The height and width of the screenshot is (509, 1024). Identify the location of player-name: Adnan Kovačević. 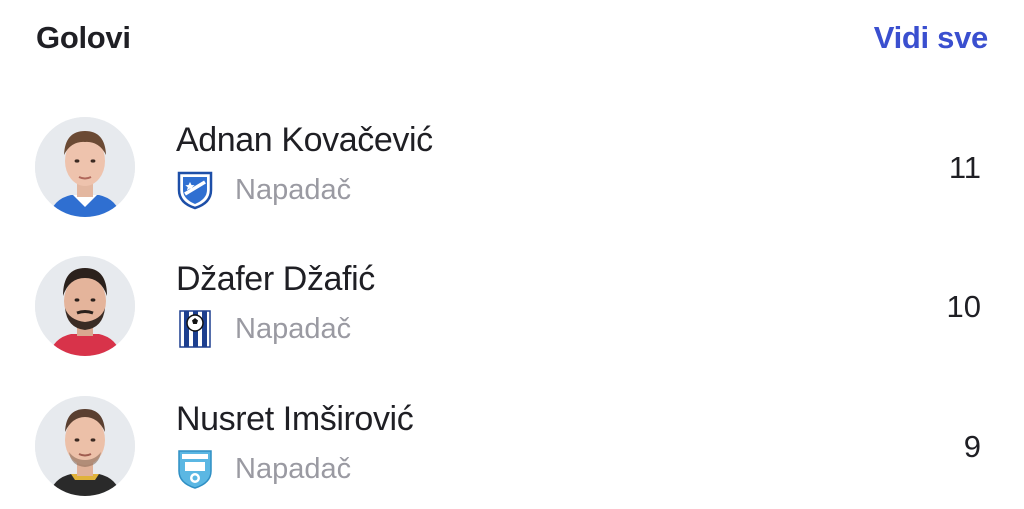
(304, 140).